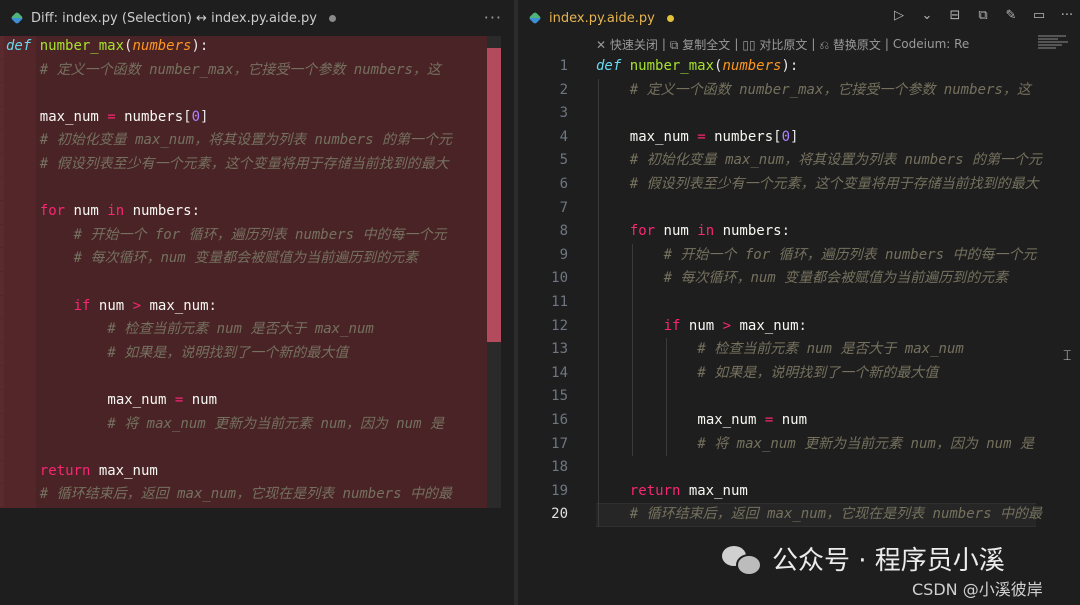 The image size is (1080, 605). I want to click on line-number: 6, so click(563, 184).